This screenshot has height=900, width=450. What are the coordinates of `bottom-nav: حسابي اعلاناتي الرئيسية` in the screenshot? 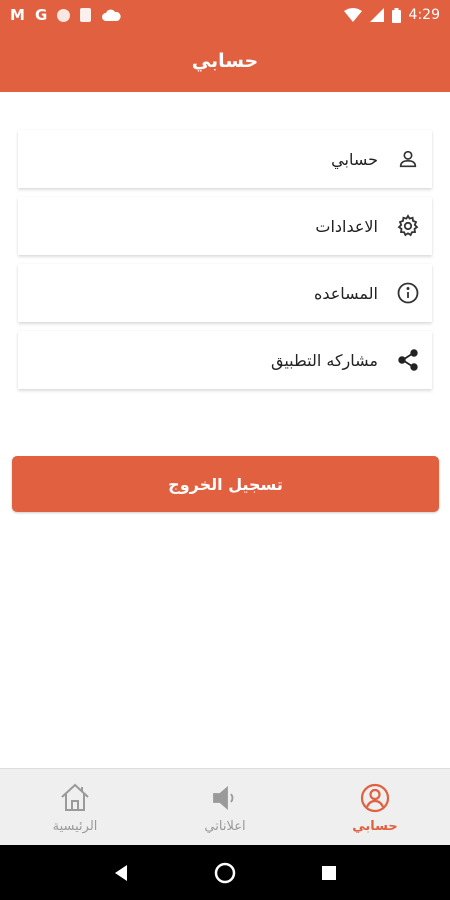 It's located at (225, 806).